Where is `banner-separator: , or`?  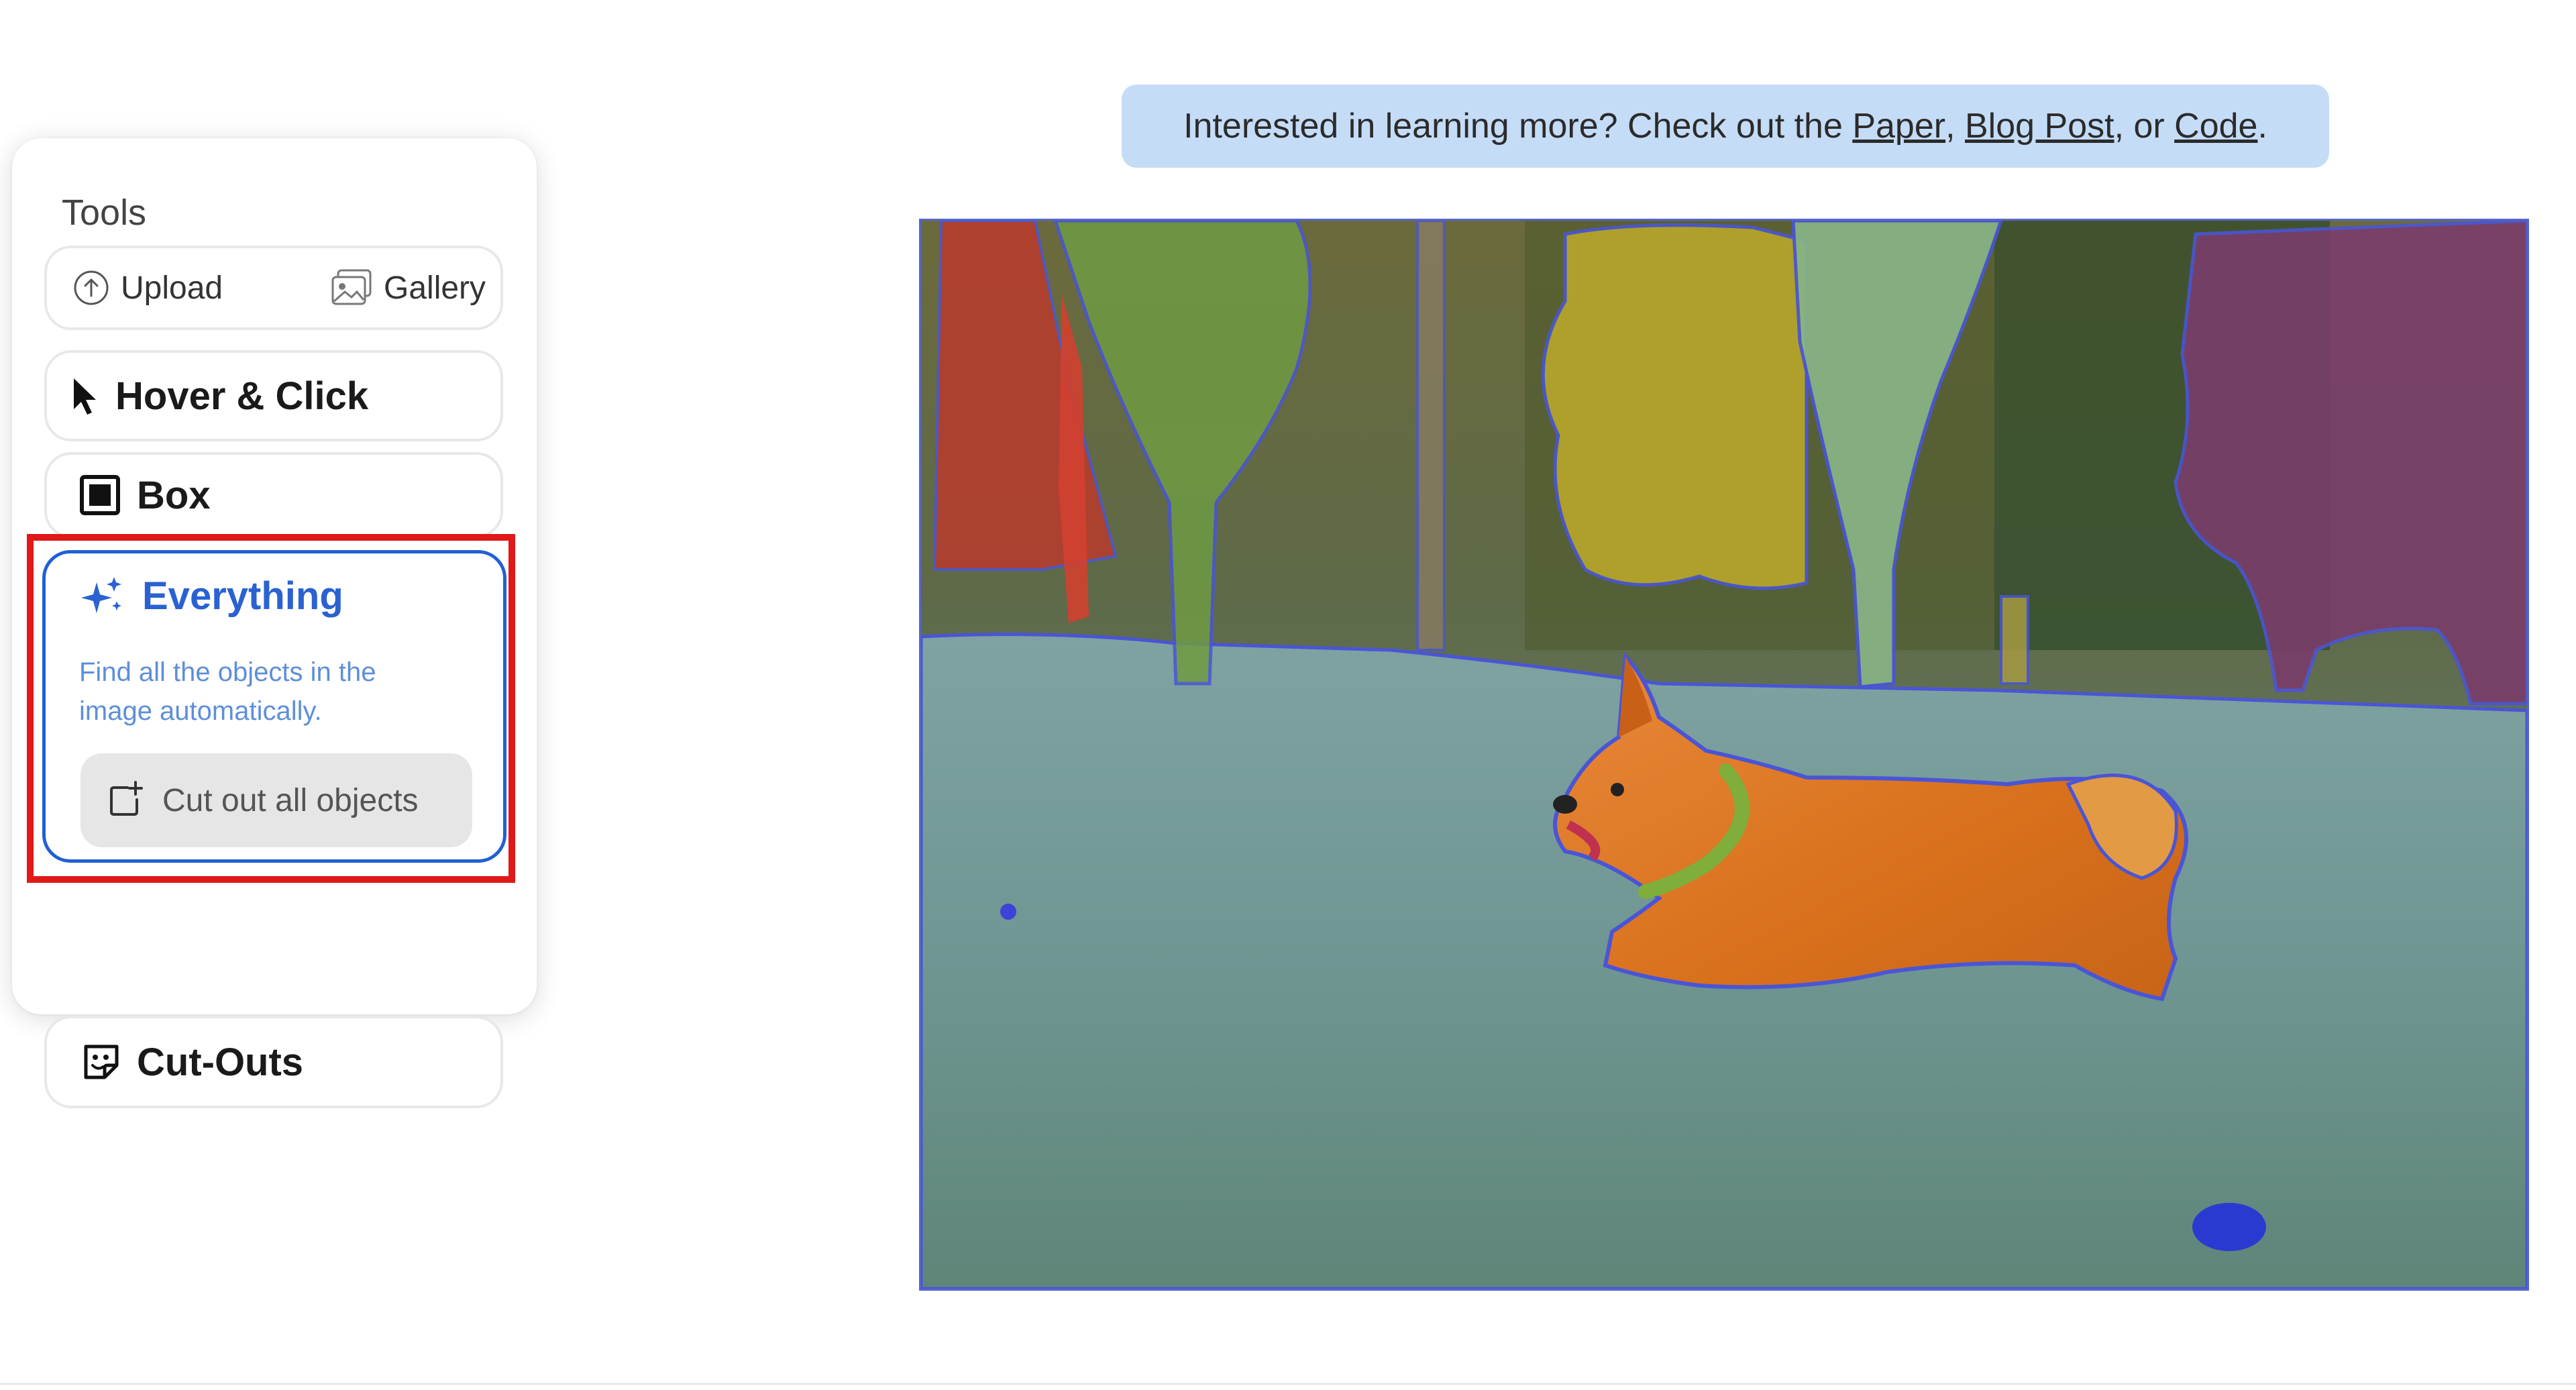
banner-separator: , or is located at coordinates (2144, 127).